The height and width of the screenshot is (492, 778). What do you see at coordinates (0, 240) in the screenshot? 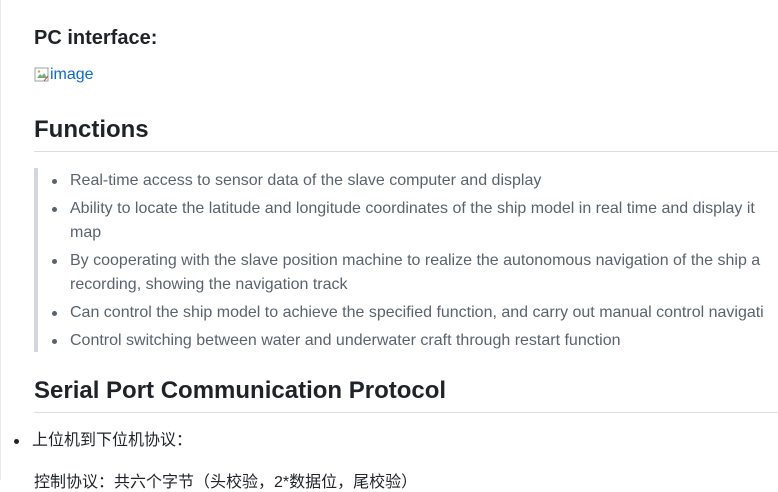
I see `left-border` at bounding box center [0, 240].